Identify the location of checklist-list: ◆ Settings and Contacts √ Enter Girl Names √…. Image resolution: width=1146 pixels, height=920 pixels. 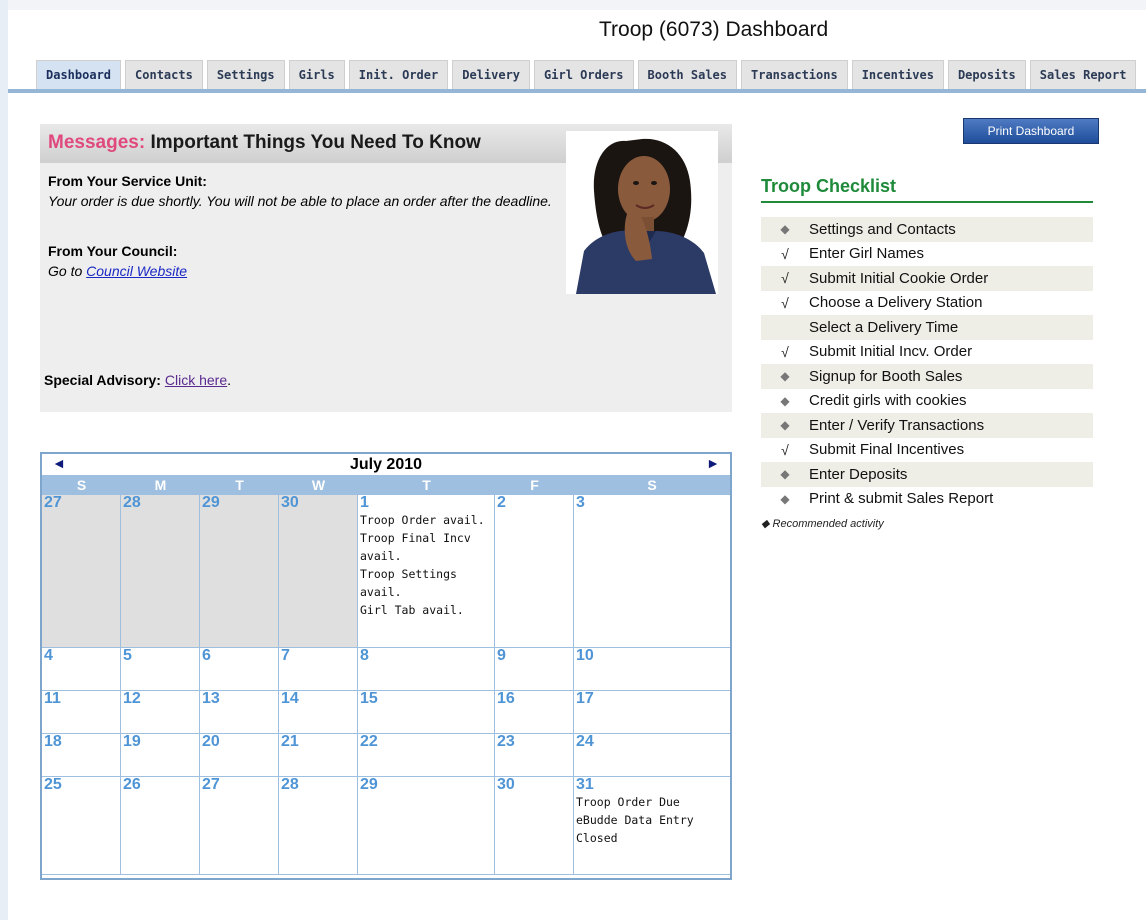
(927, 364).